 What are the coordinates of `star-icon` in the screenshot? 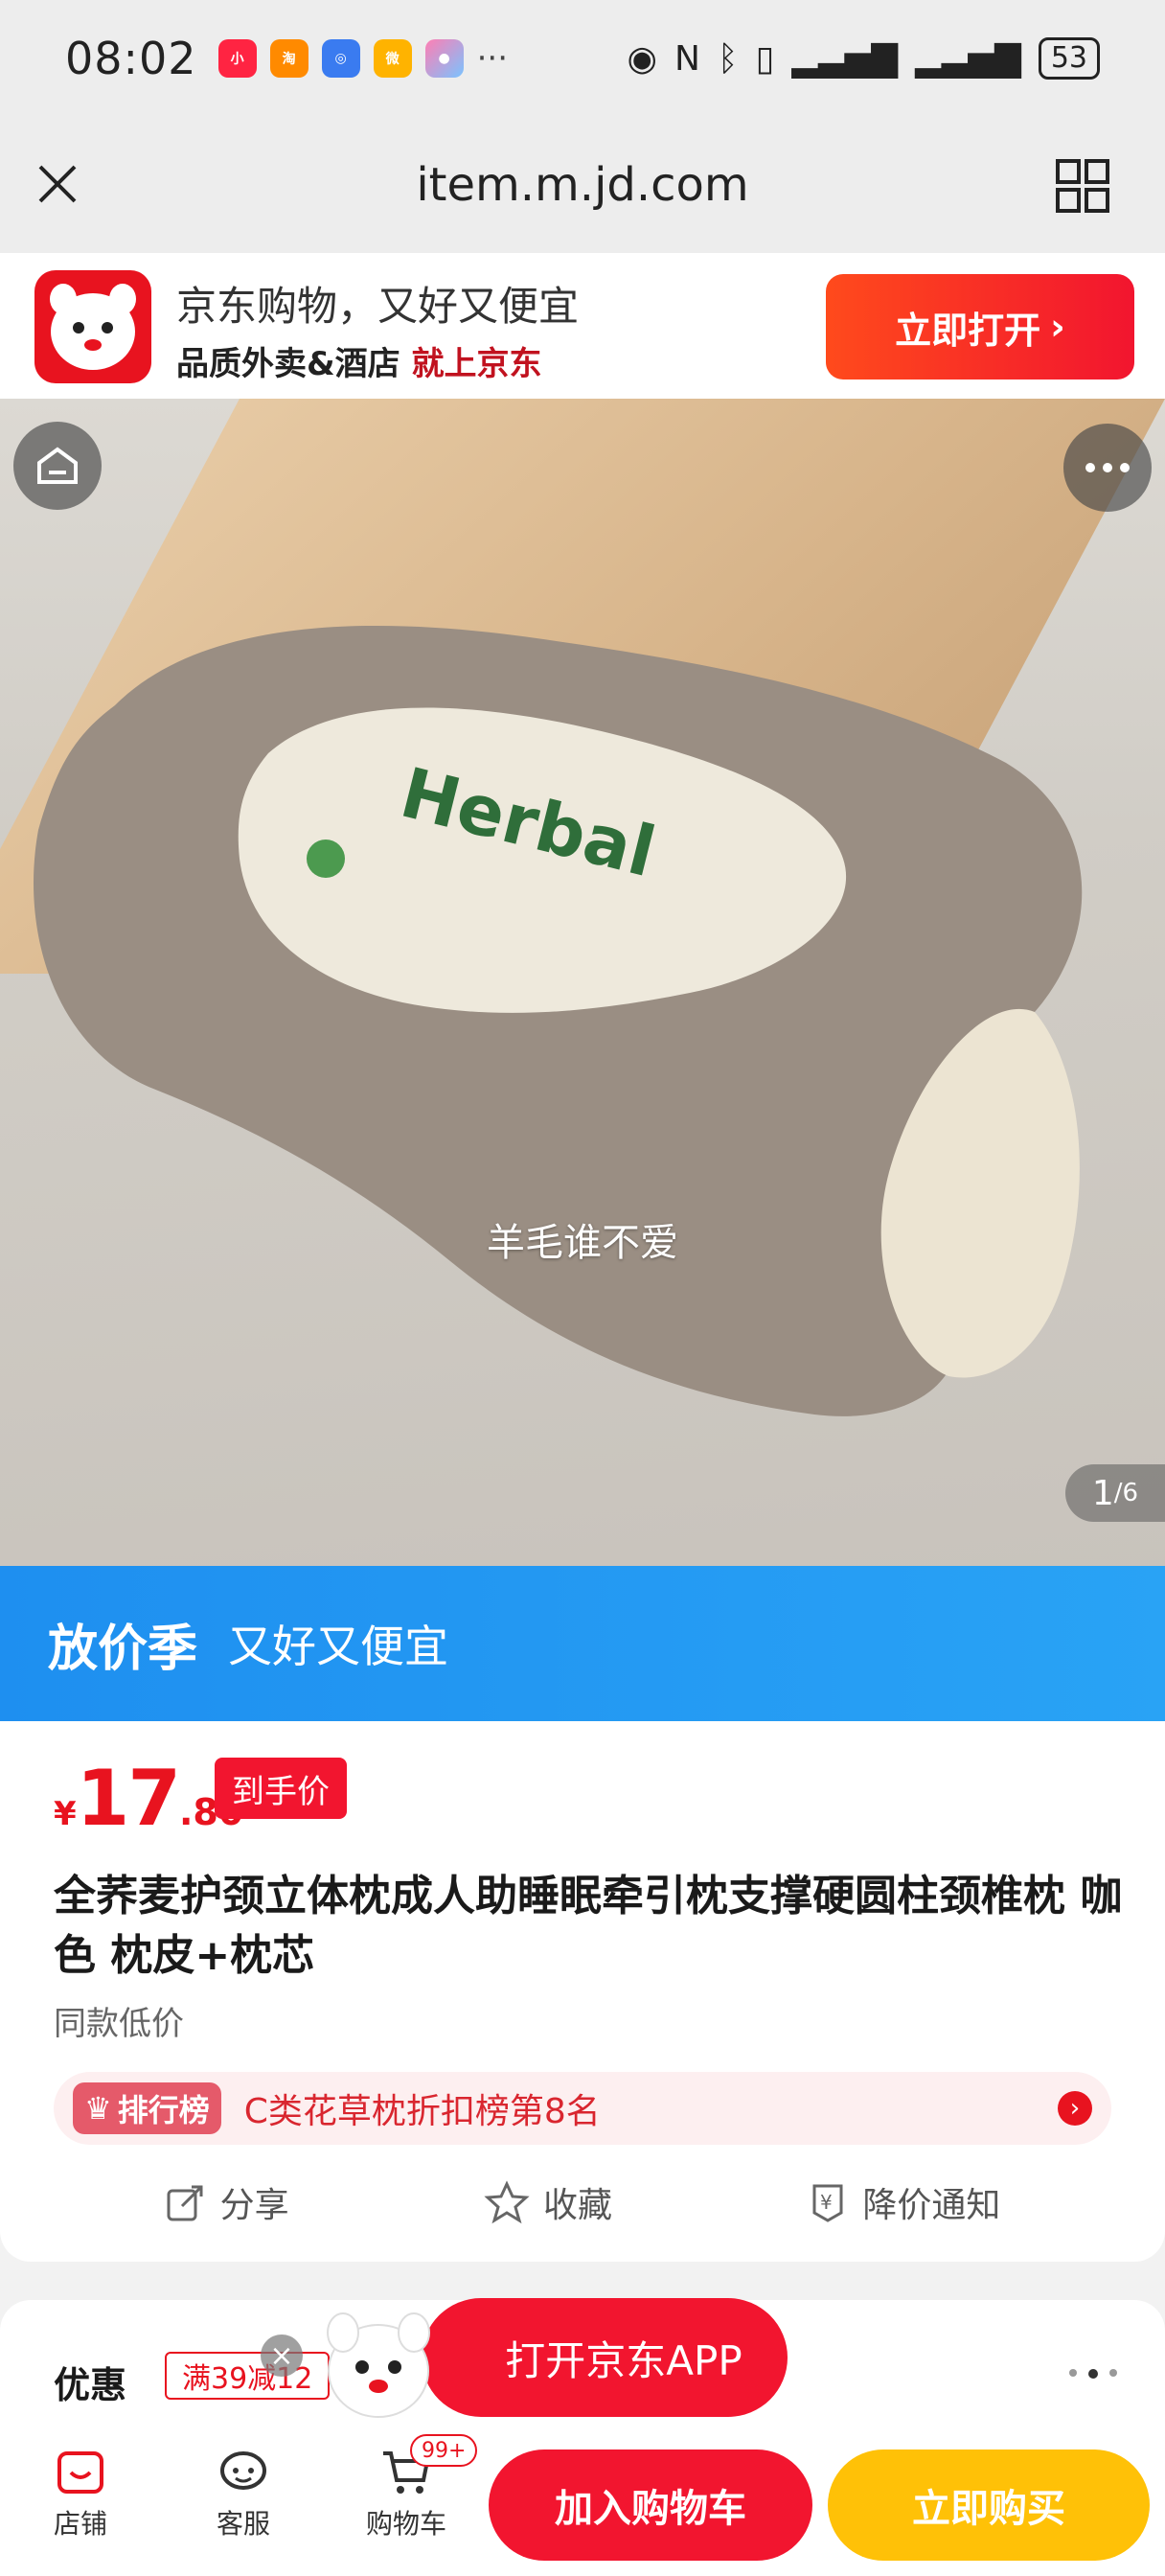 It's located at (507, 2202).